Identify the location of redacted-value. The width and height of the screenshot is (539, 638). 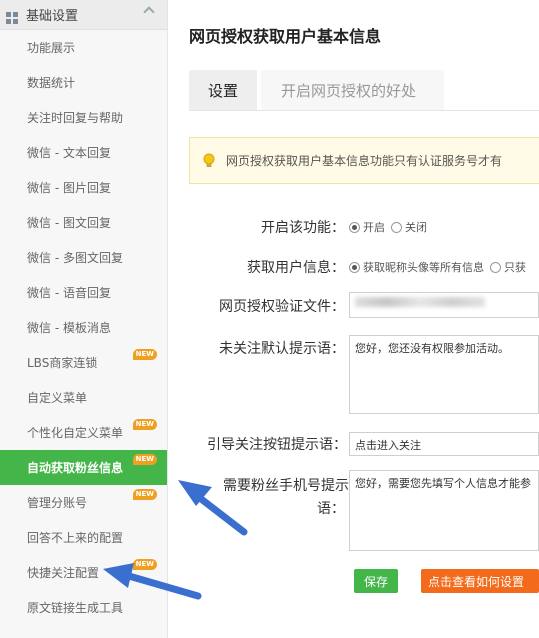
(420, 302).